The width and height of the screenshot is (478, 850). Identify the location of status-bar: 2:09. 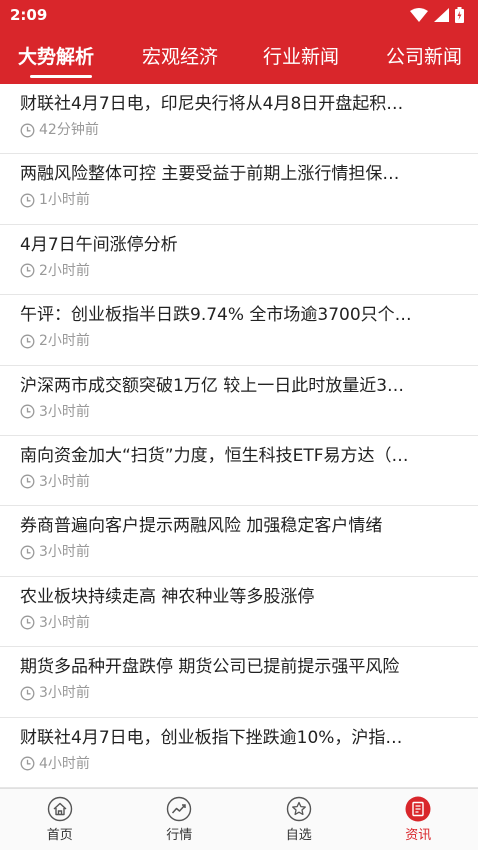
(239, 15).